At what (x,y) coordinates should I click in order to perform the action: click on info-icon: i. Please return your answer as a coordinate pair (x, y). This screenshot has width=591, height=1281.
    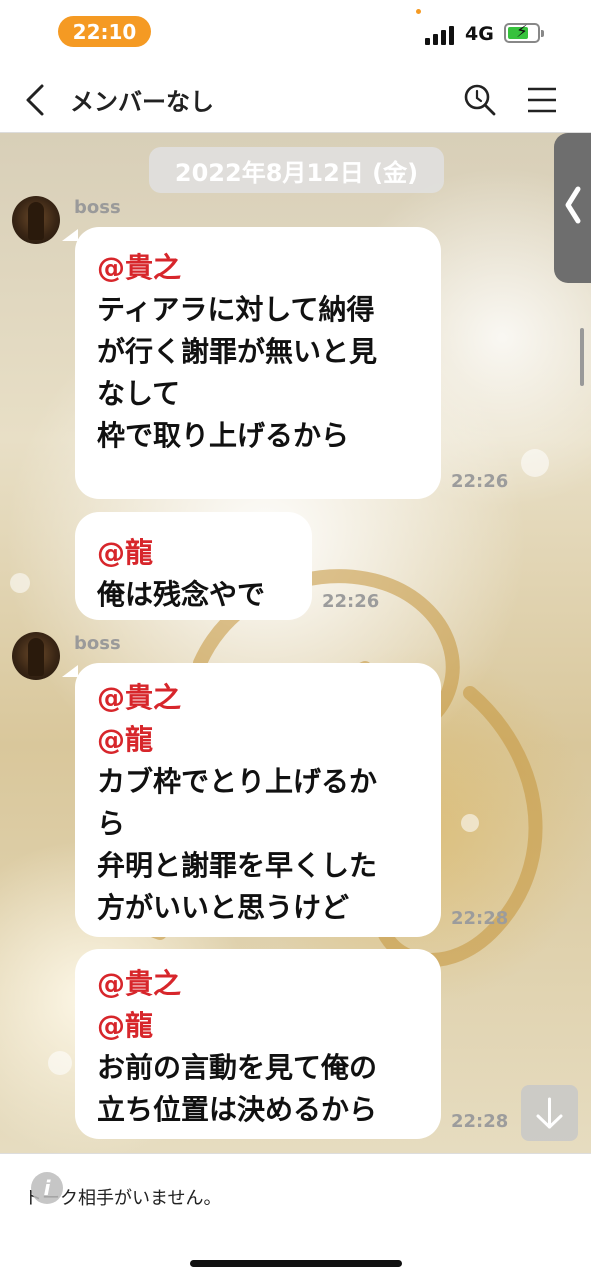
    Looking at the image, I should click on (47, 1188).